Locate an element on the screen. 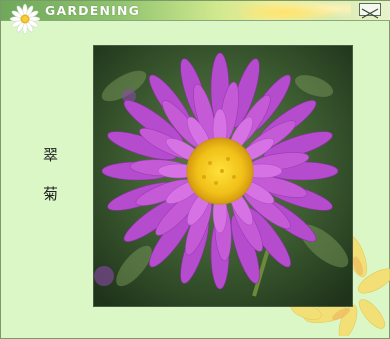  app-title: GARDENING is located at coordinates (93, 10).